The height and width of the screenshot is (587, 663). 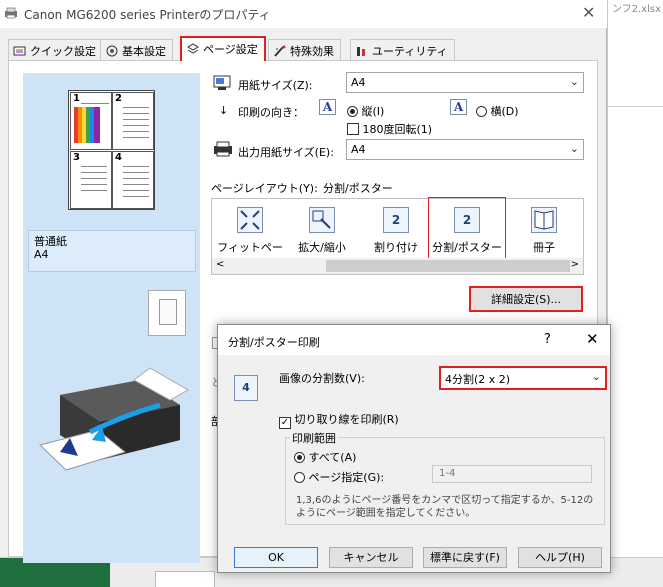 What do you see at coordinates (55, 49) in the screenshot?
I see `tab-quick-setup: クイック設定` at bounding box center [55, 49].